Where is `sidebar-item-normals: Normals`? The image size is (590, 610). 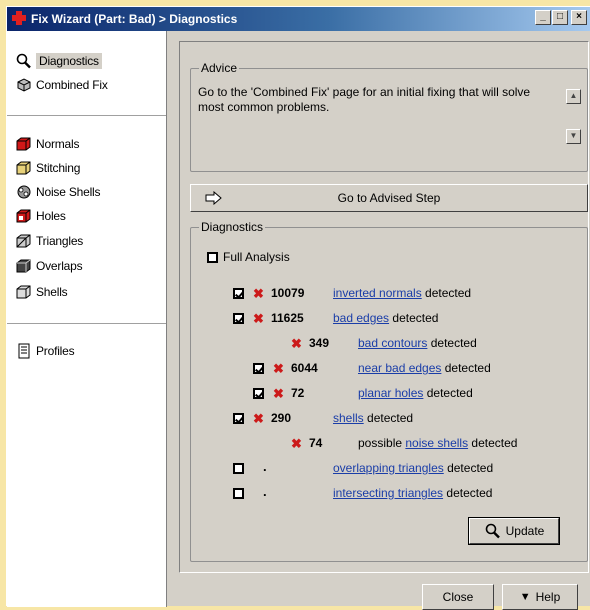
sidebar-item-normals: Normals is located at coordinates (47, 144).